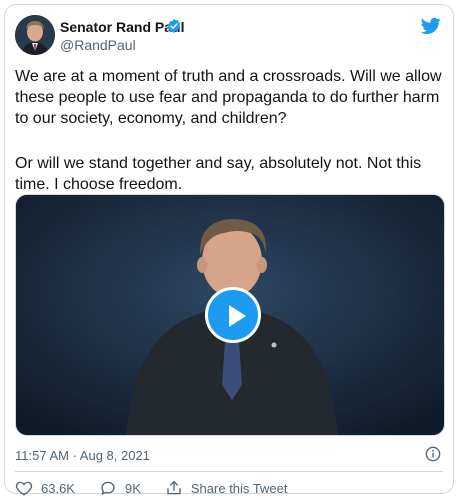  What do you see at coordinates (233, 315) in the screenshot?
I see `play-button` at bounding box center [233, 315].